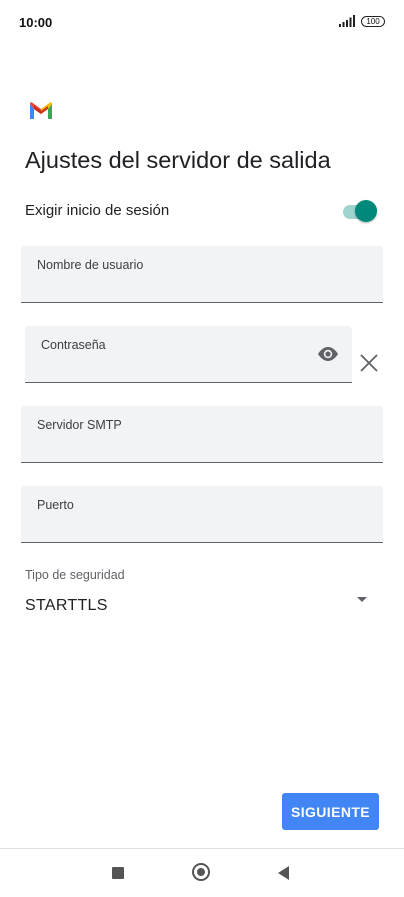  I want to click on username-label: Nombre de usuario, so click(90, 265).